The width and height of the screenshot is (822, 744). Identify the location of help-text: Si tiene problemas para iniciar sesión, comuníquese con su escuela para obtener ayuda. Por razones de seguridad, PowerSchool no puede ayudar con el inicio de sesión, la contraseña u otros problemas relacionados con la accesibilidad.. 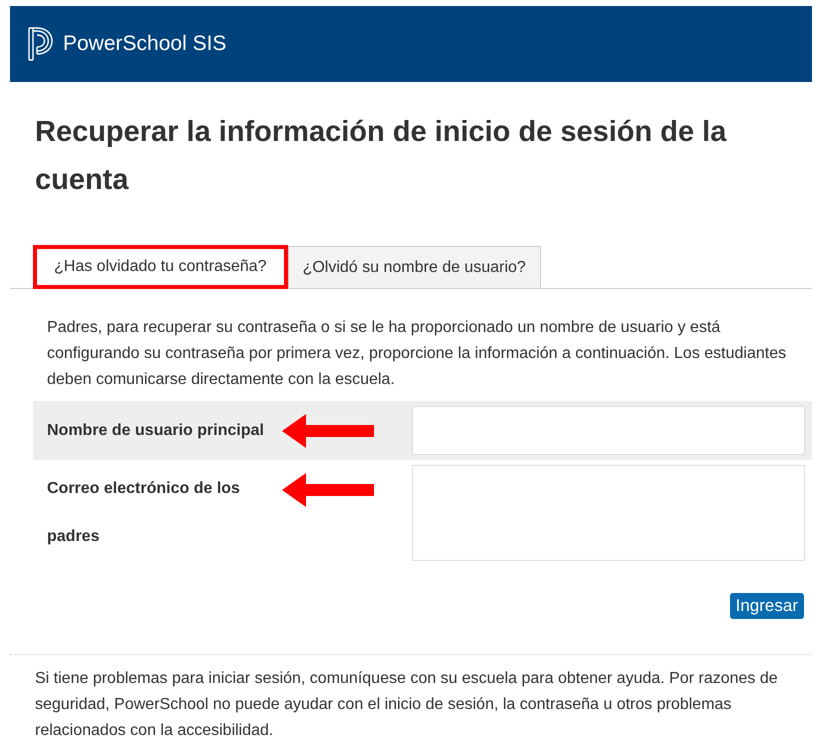
(411, 699).